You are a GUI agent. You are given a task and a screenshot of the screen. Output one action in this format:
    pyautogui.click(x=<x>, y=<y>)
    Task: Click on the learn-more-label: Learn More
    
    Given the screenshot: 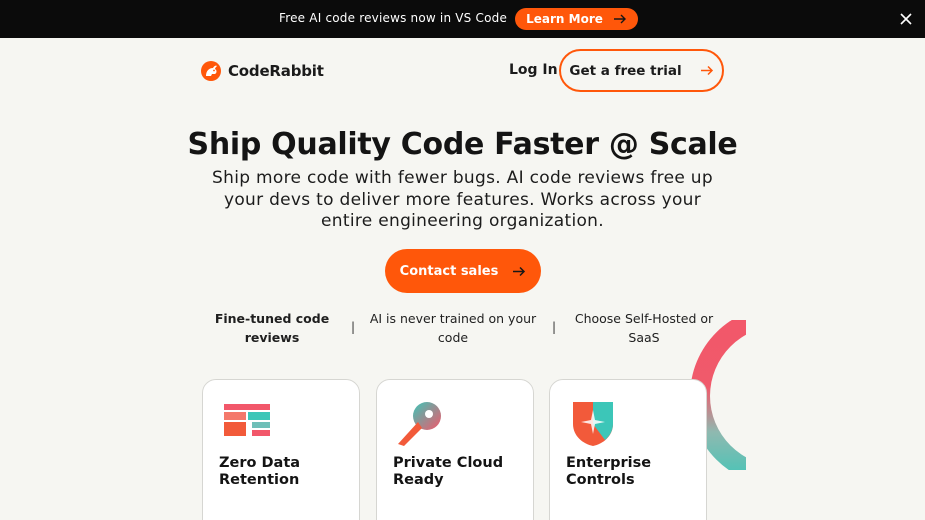 What is the action you would take?
    pyautogui.click(x=564, y=19)
    